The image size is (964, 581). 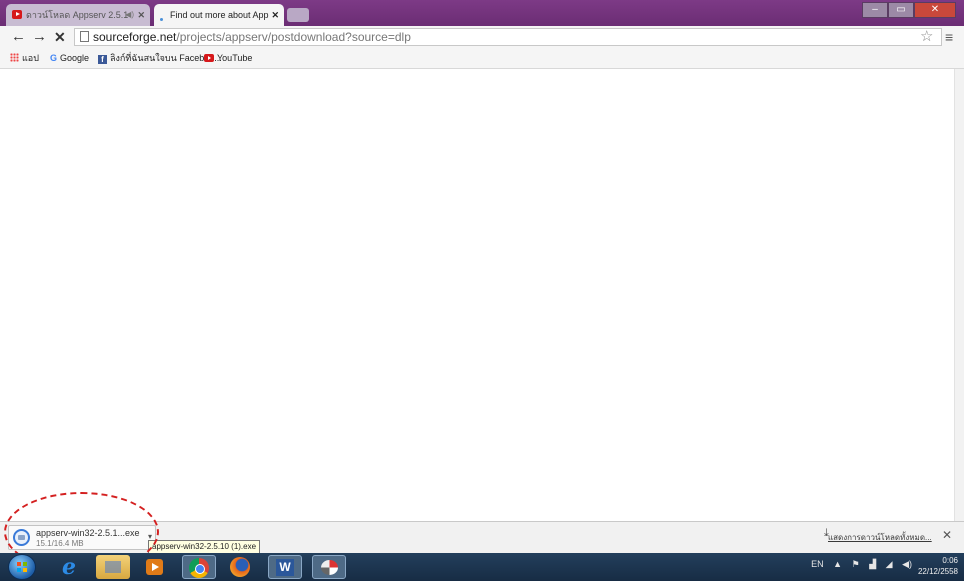 I want to click on forward-button: →, so click(x=39, y=37).